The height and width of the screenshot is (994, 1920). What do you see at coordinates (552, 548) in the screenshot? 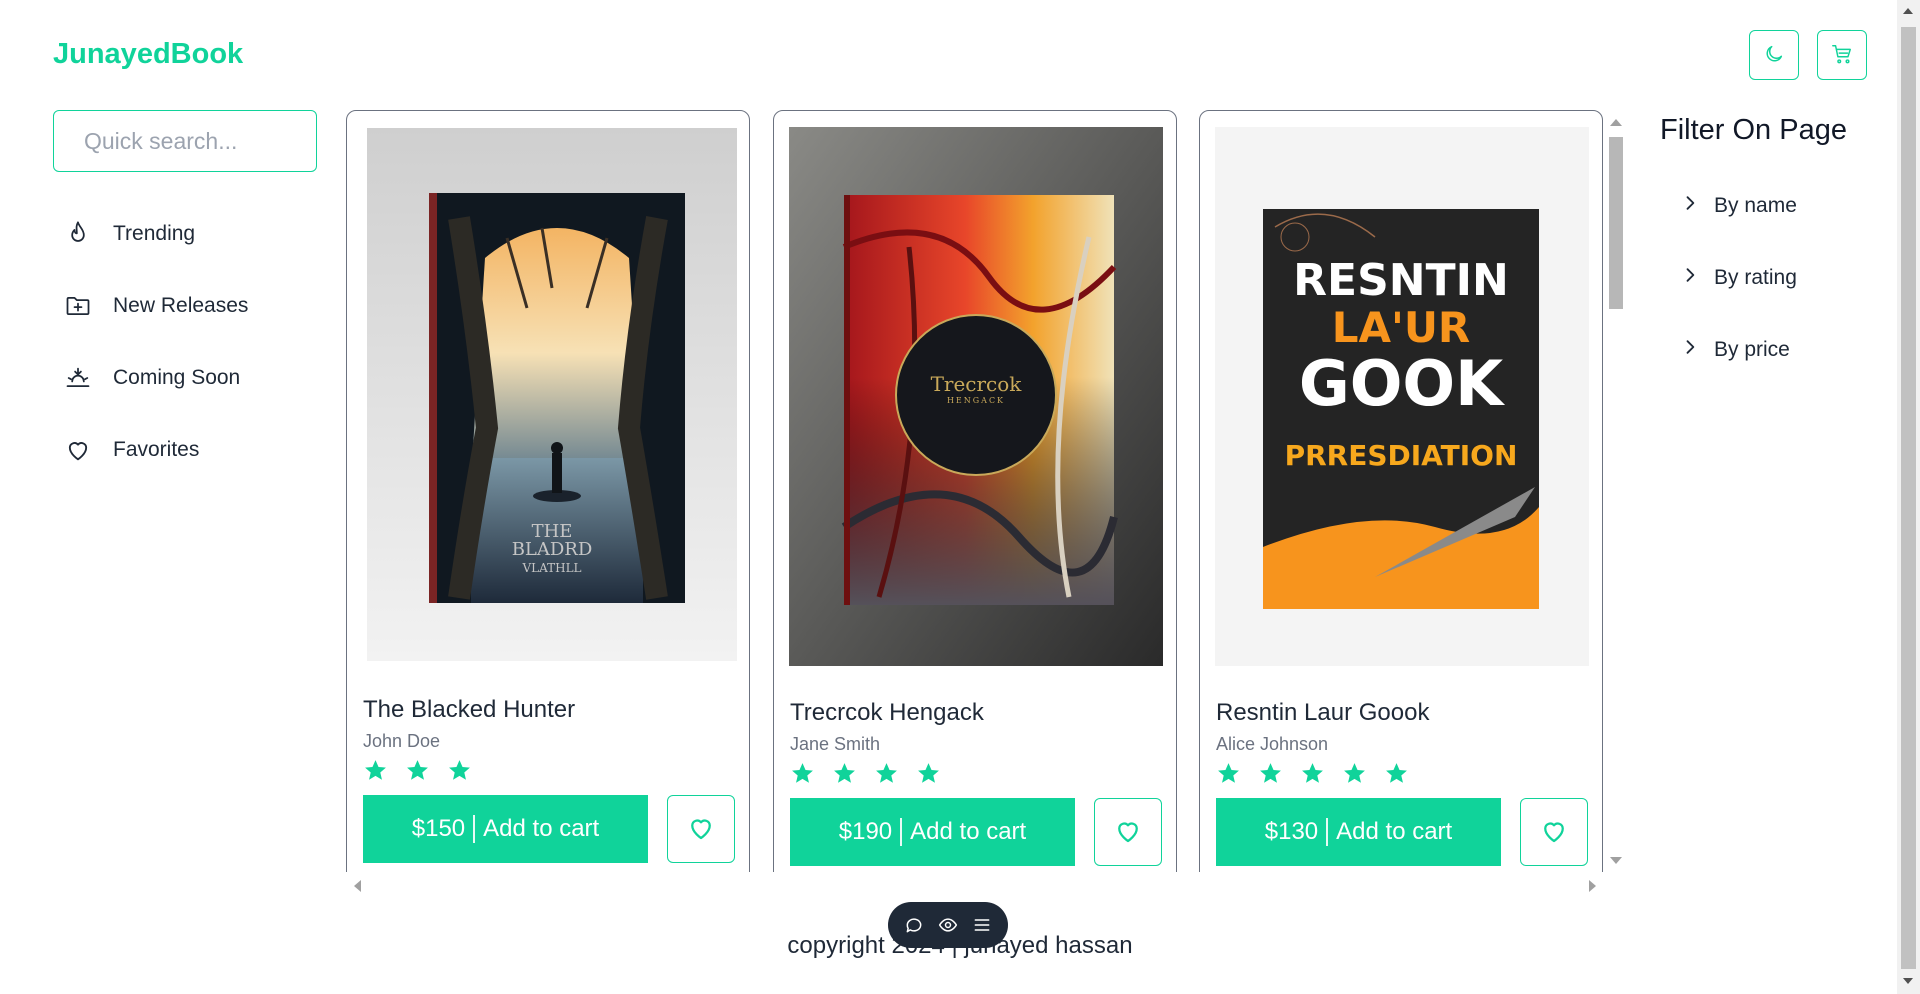
I see `book-cover-text: THE BLADRD VLATHLL` at bounding box center [552, 548].